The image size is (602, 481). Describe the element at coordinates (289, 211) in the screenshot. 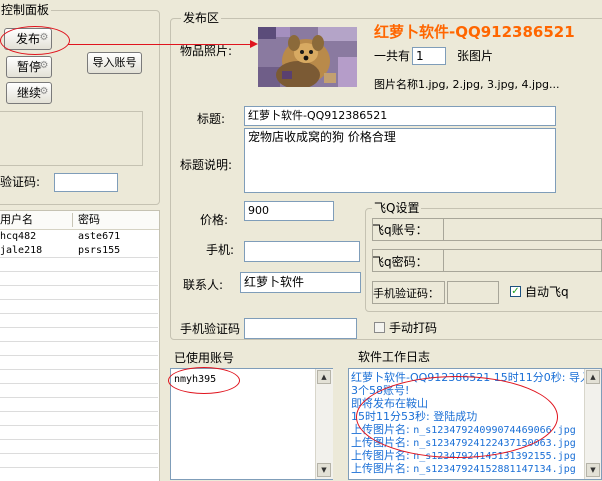

I see `price-input: 900` at that location.